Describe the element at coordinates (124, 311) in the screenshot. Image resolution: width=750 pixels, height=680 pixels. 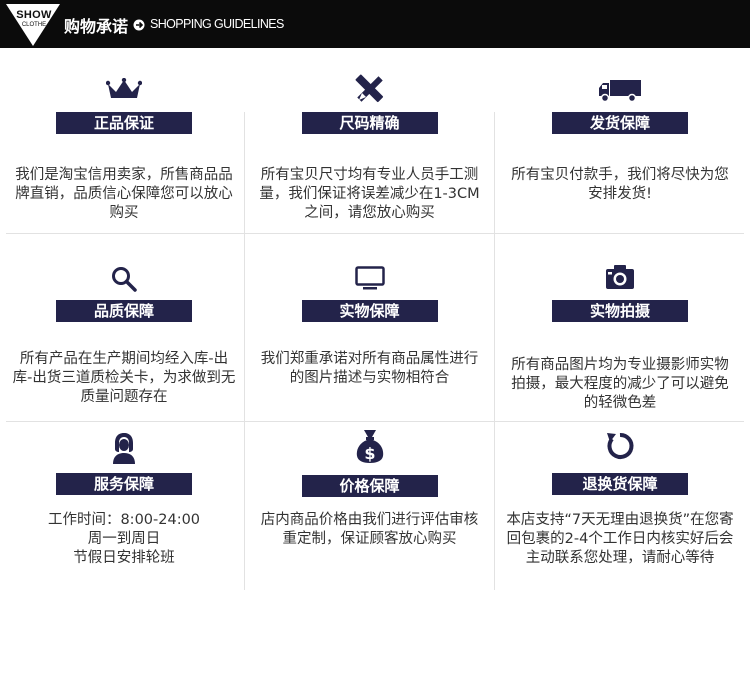
I see `guideline-label: 品质保障` at that location.